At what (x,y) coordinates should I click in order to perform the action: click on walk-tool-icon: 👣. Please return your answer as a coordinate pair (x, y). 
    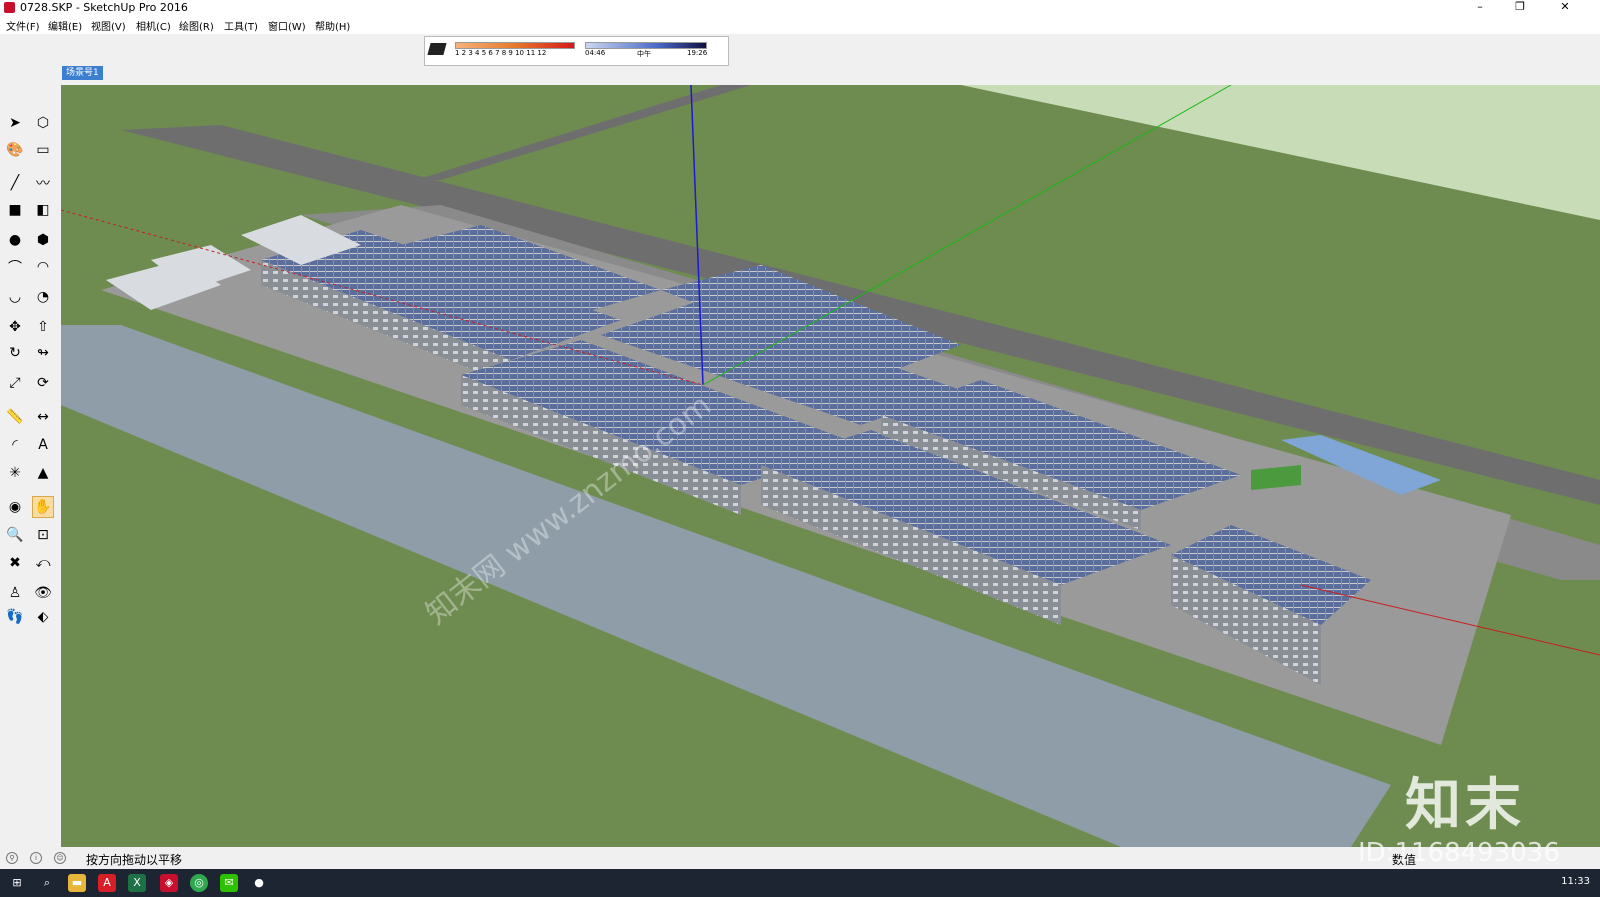
    Looking at the image, I should click on (15, 617).